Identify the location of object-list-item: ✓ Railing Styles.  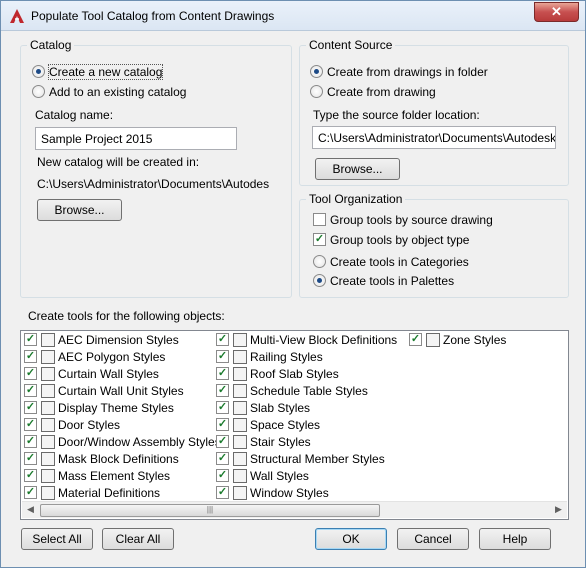
(269, 358).